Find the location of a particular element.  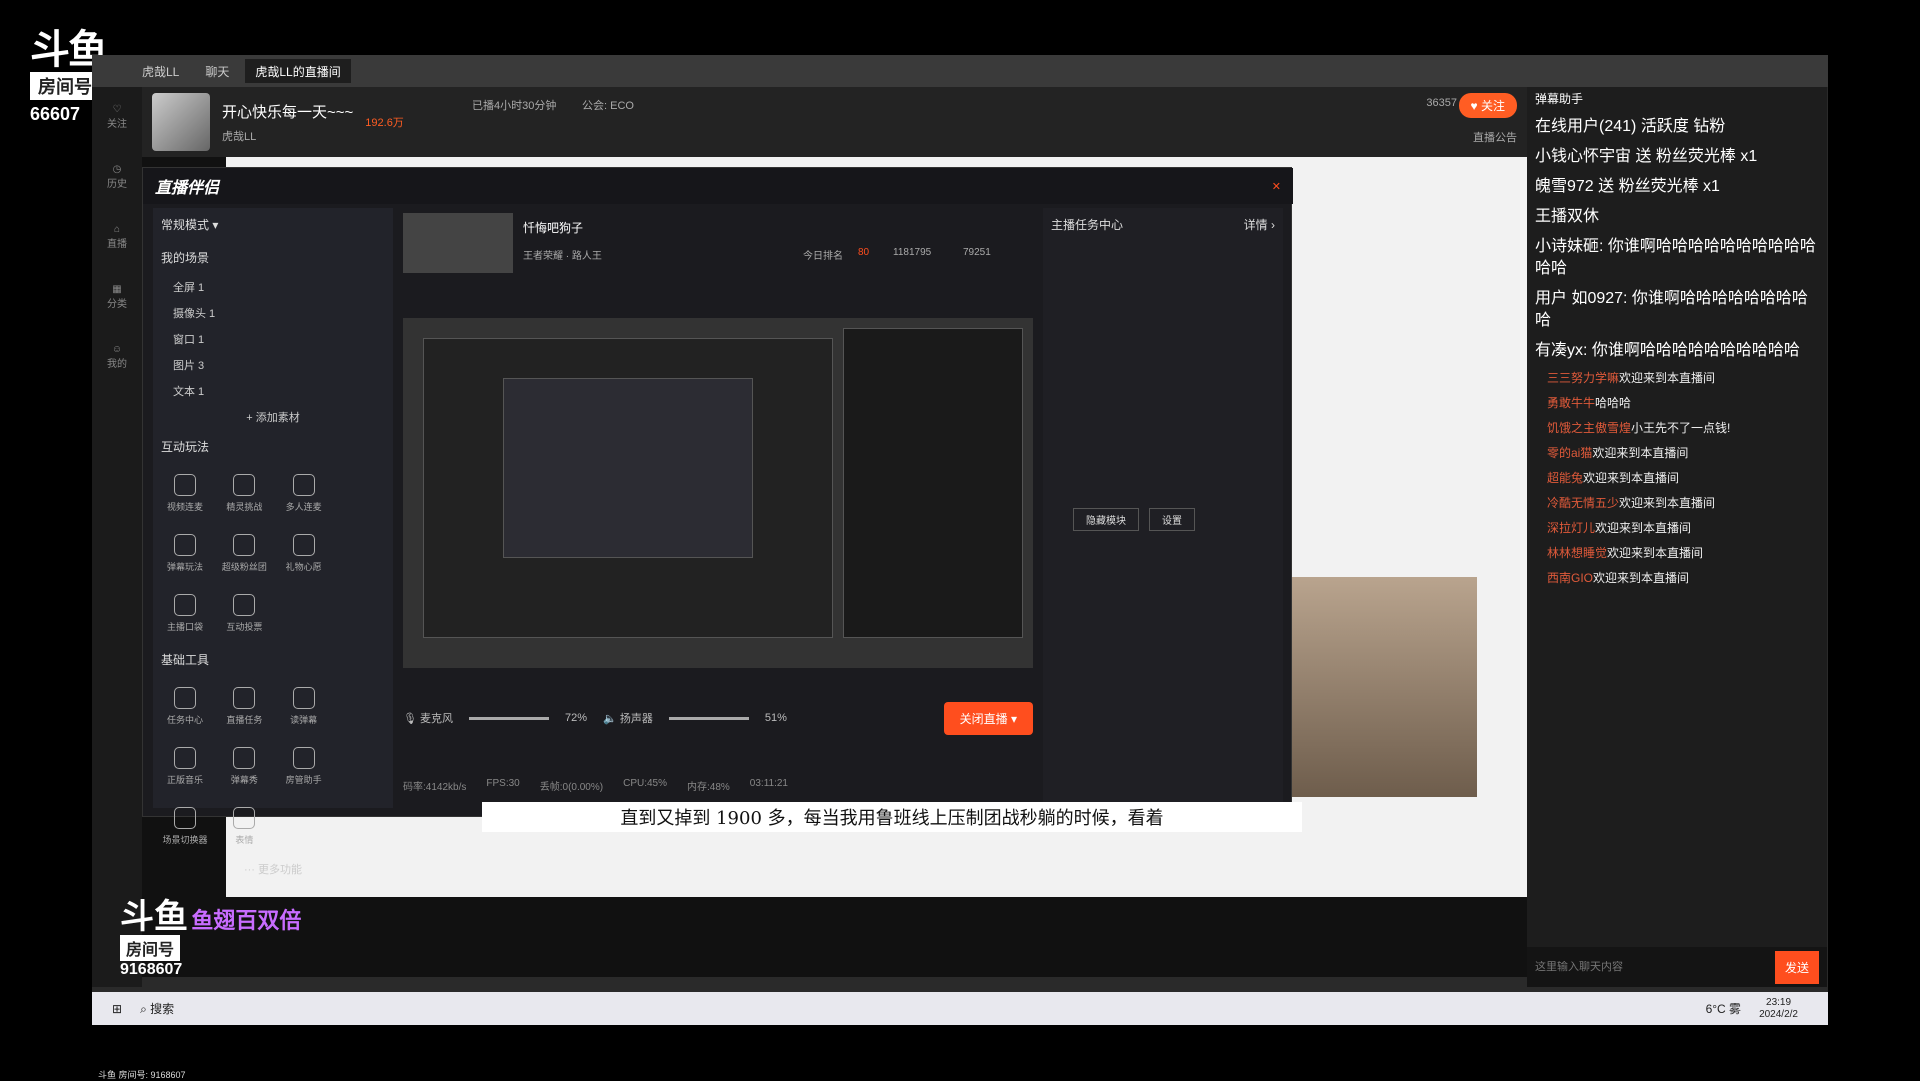

home-icon is located at coordinates (303, 757).